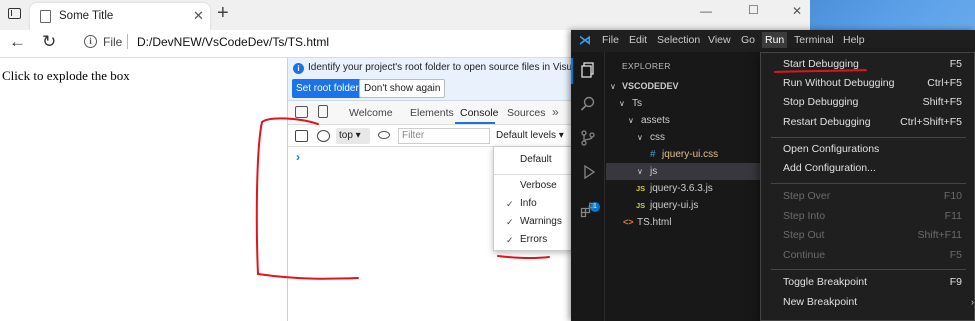 Image resolution: width=975 pixels, height=321 pixels. I want to click on tree-label: assets, so click(655, 120).